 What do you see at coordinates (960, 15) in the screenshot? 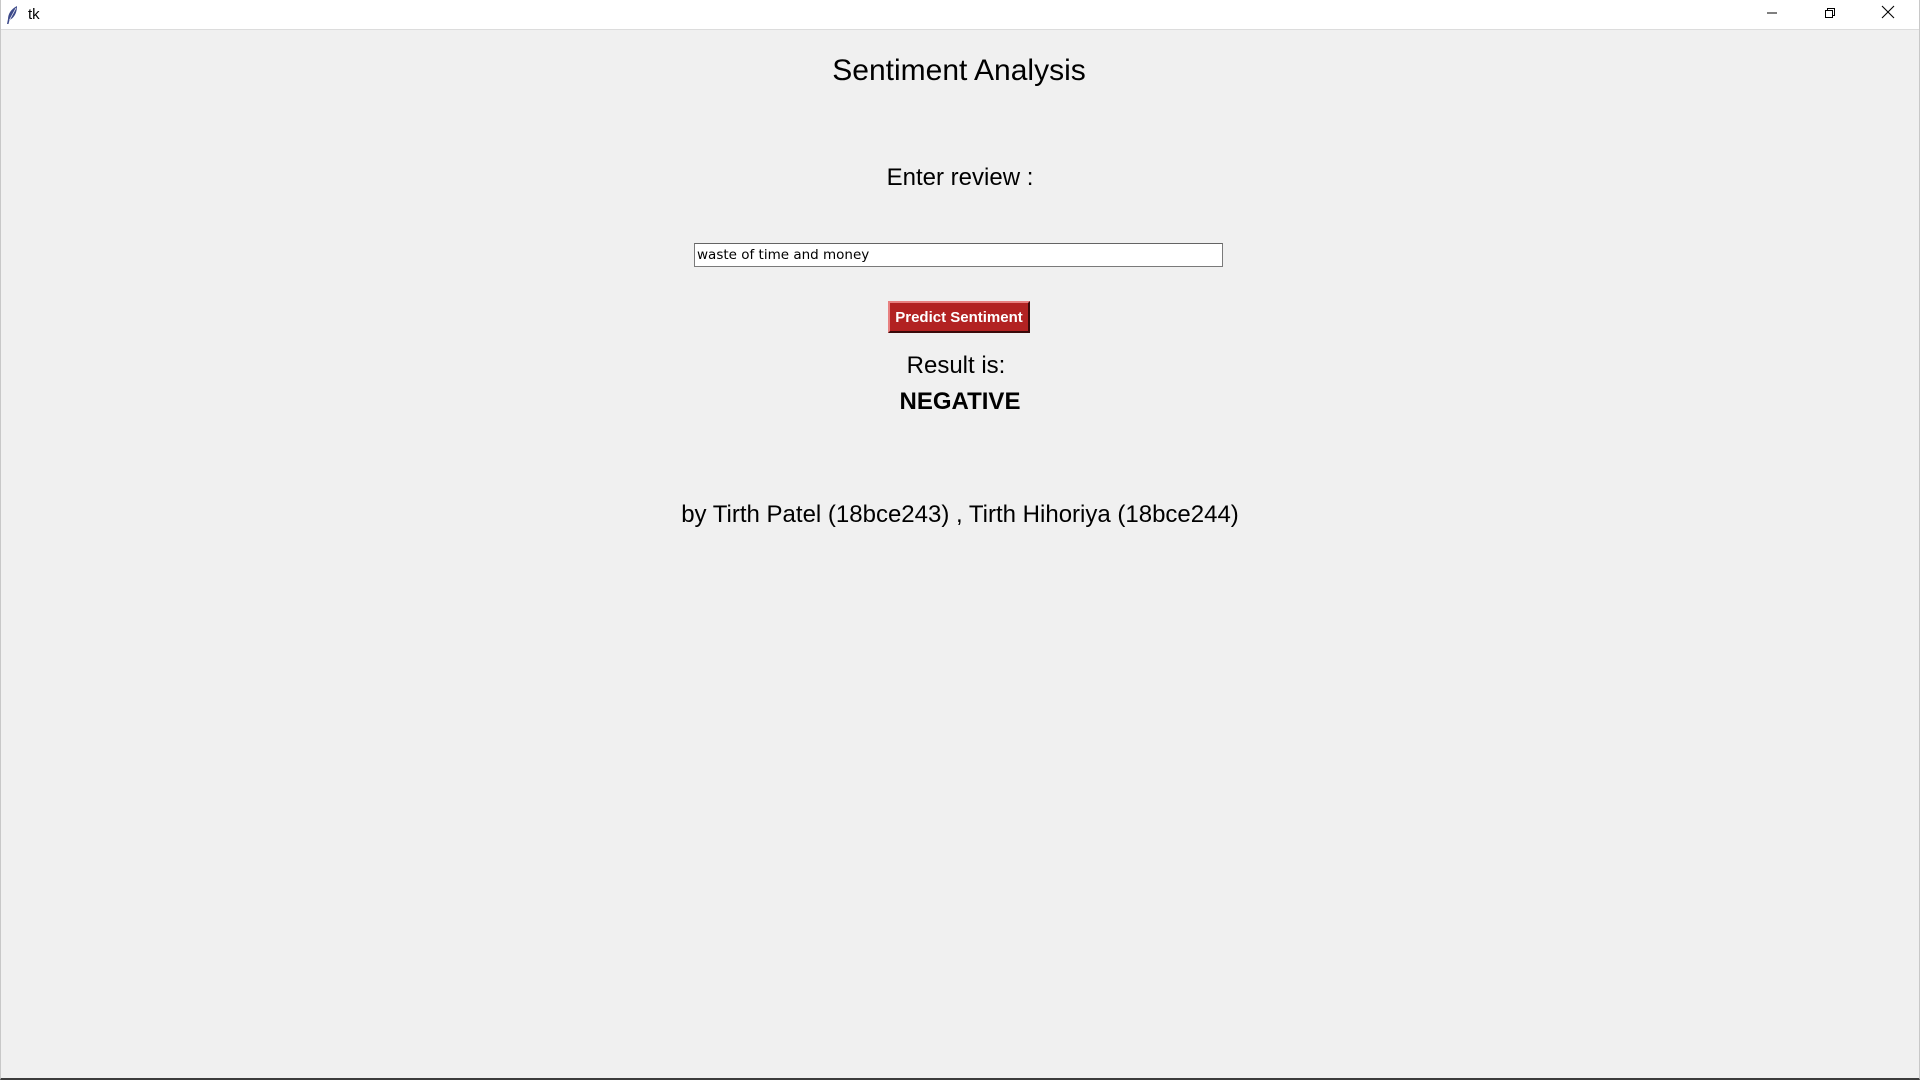
I see `title-bar: tk` at bounding box center [960, 15].